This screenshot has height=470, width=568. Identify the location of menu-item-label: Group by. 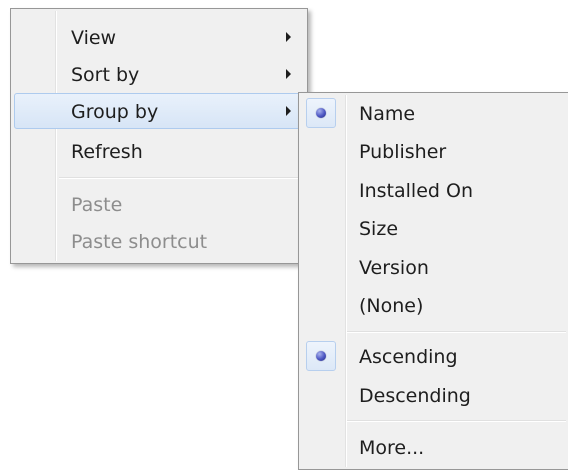
(115, 112).